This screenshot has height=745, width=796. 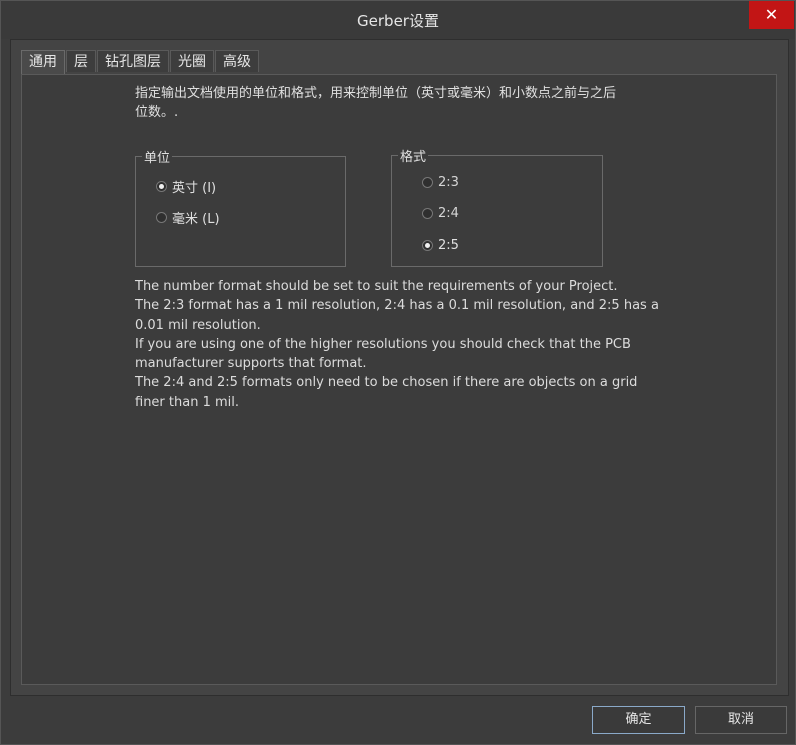 I want to click on units-mm-radio: 毫米 (L), so click(x=188, y=217).